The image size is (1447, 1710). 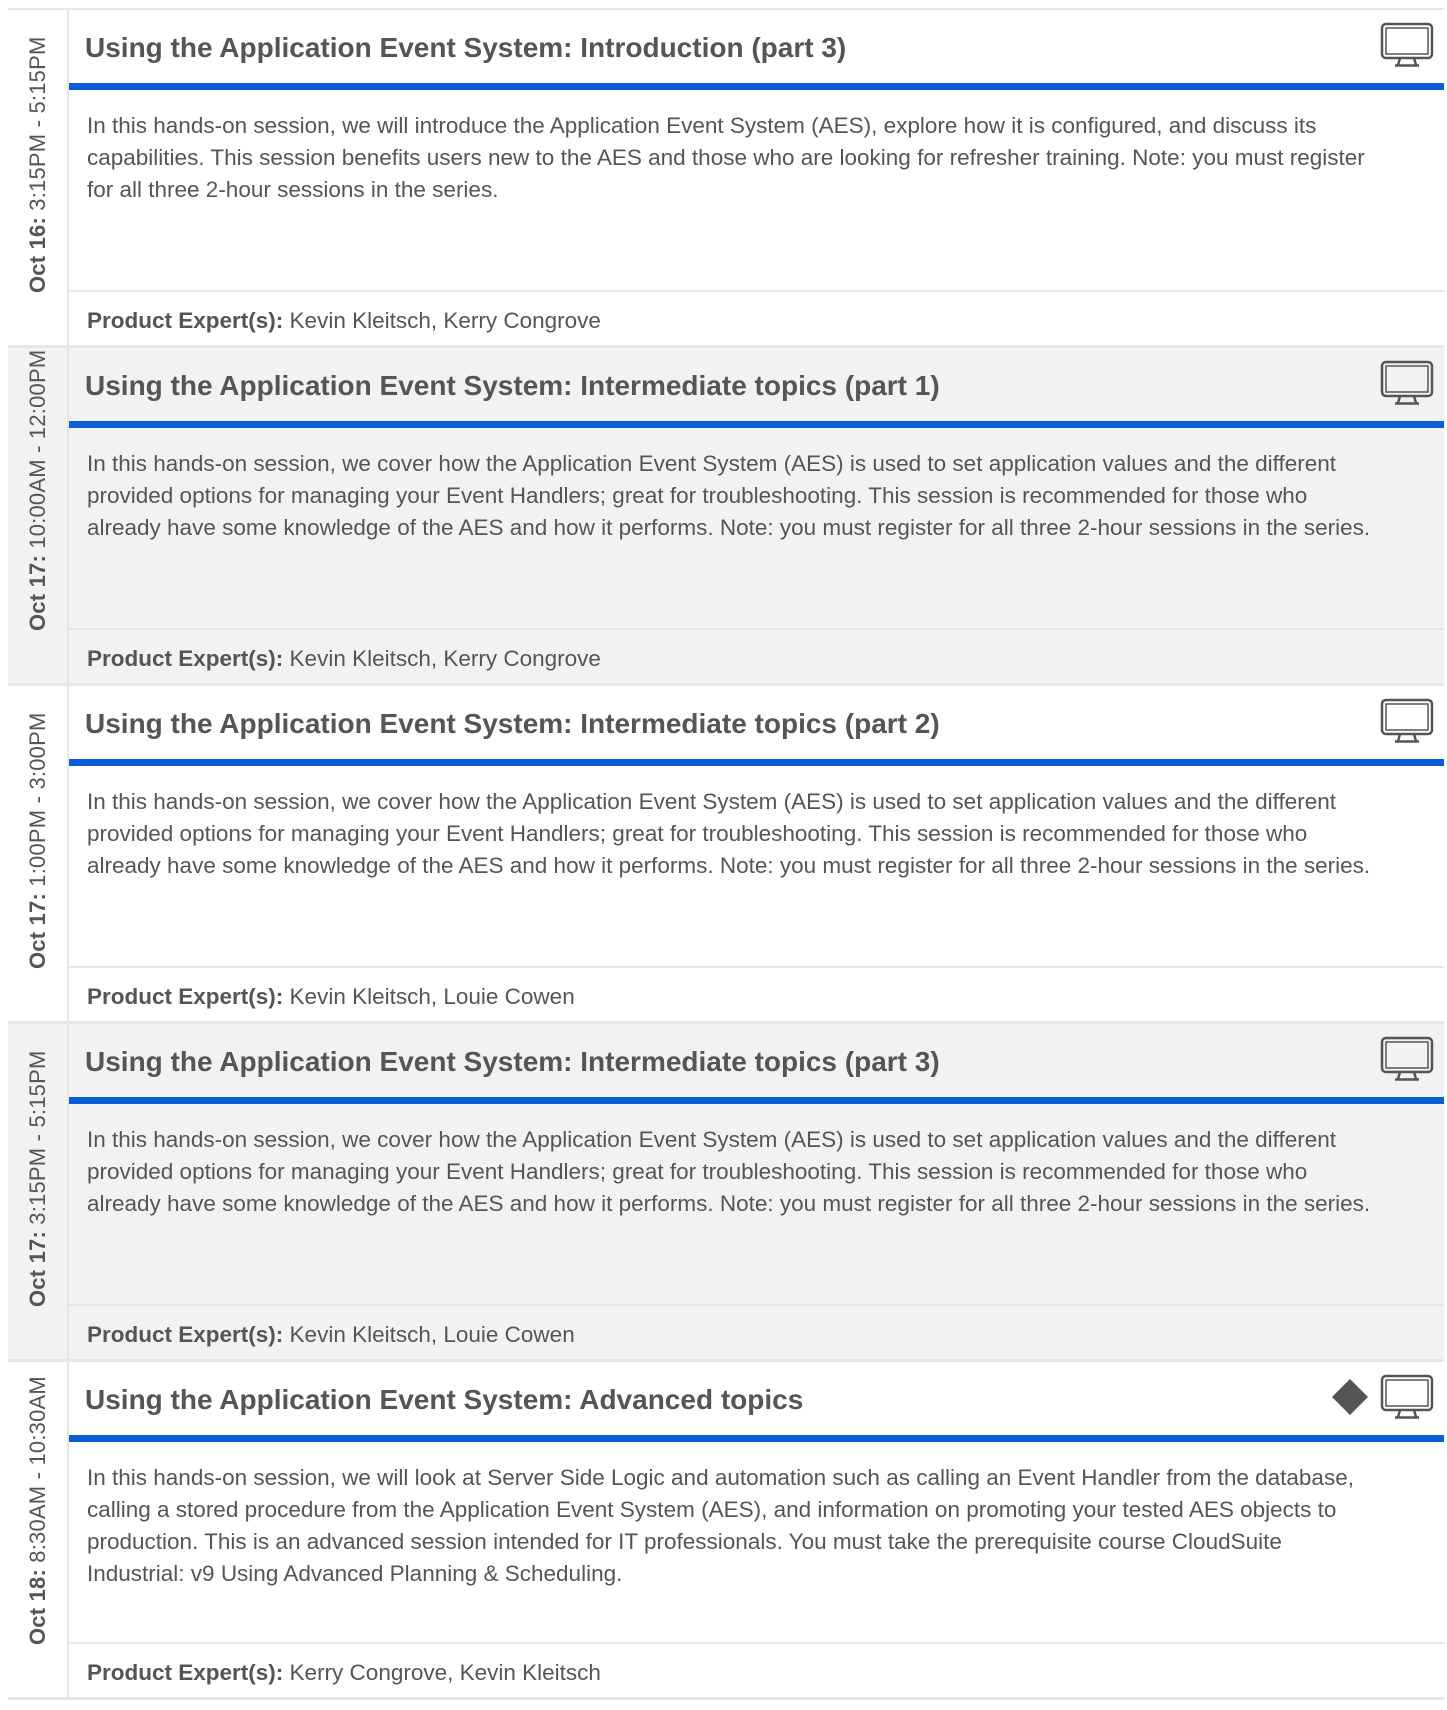 What do you see at coordinates (37, 1607) in the screenshot?
I see `session-date: Oct 18:` at bounding box center [37, 1607].